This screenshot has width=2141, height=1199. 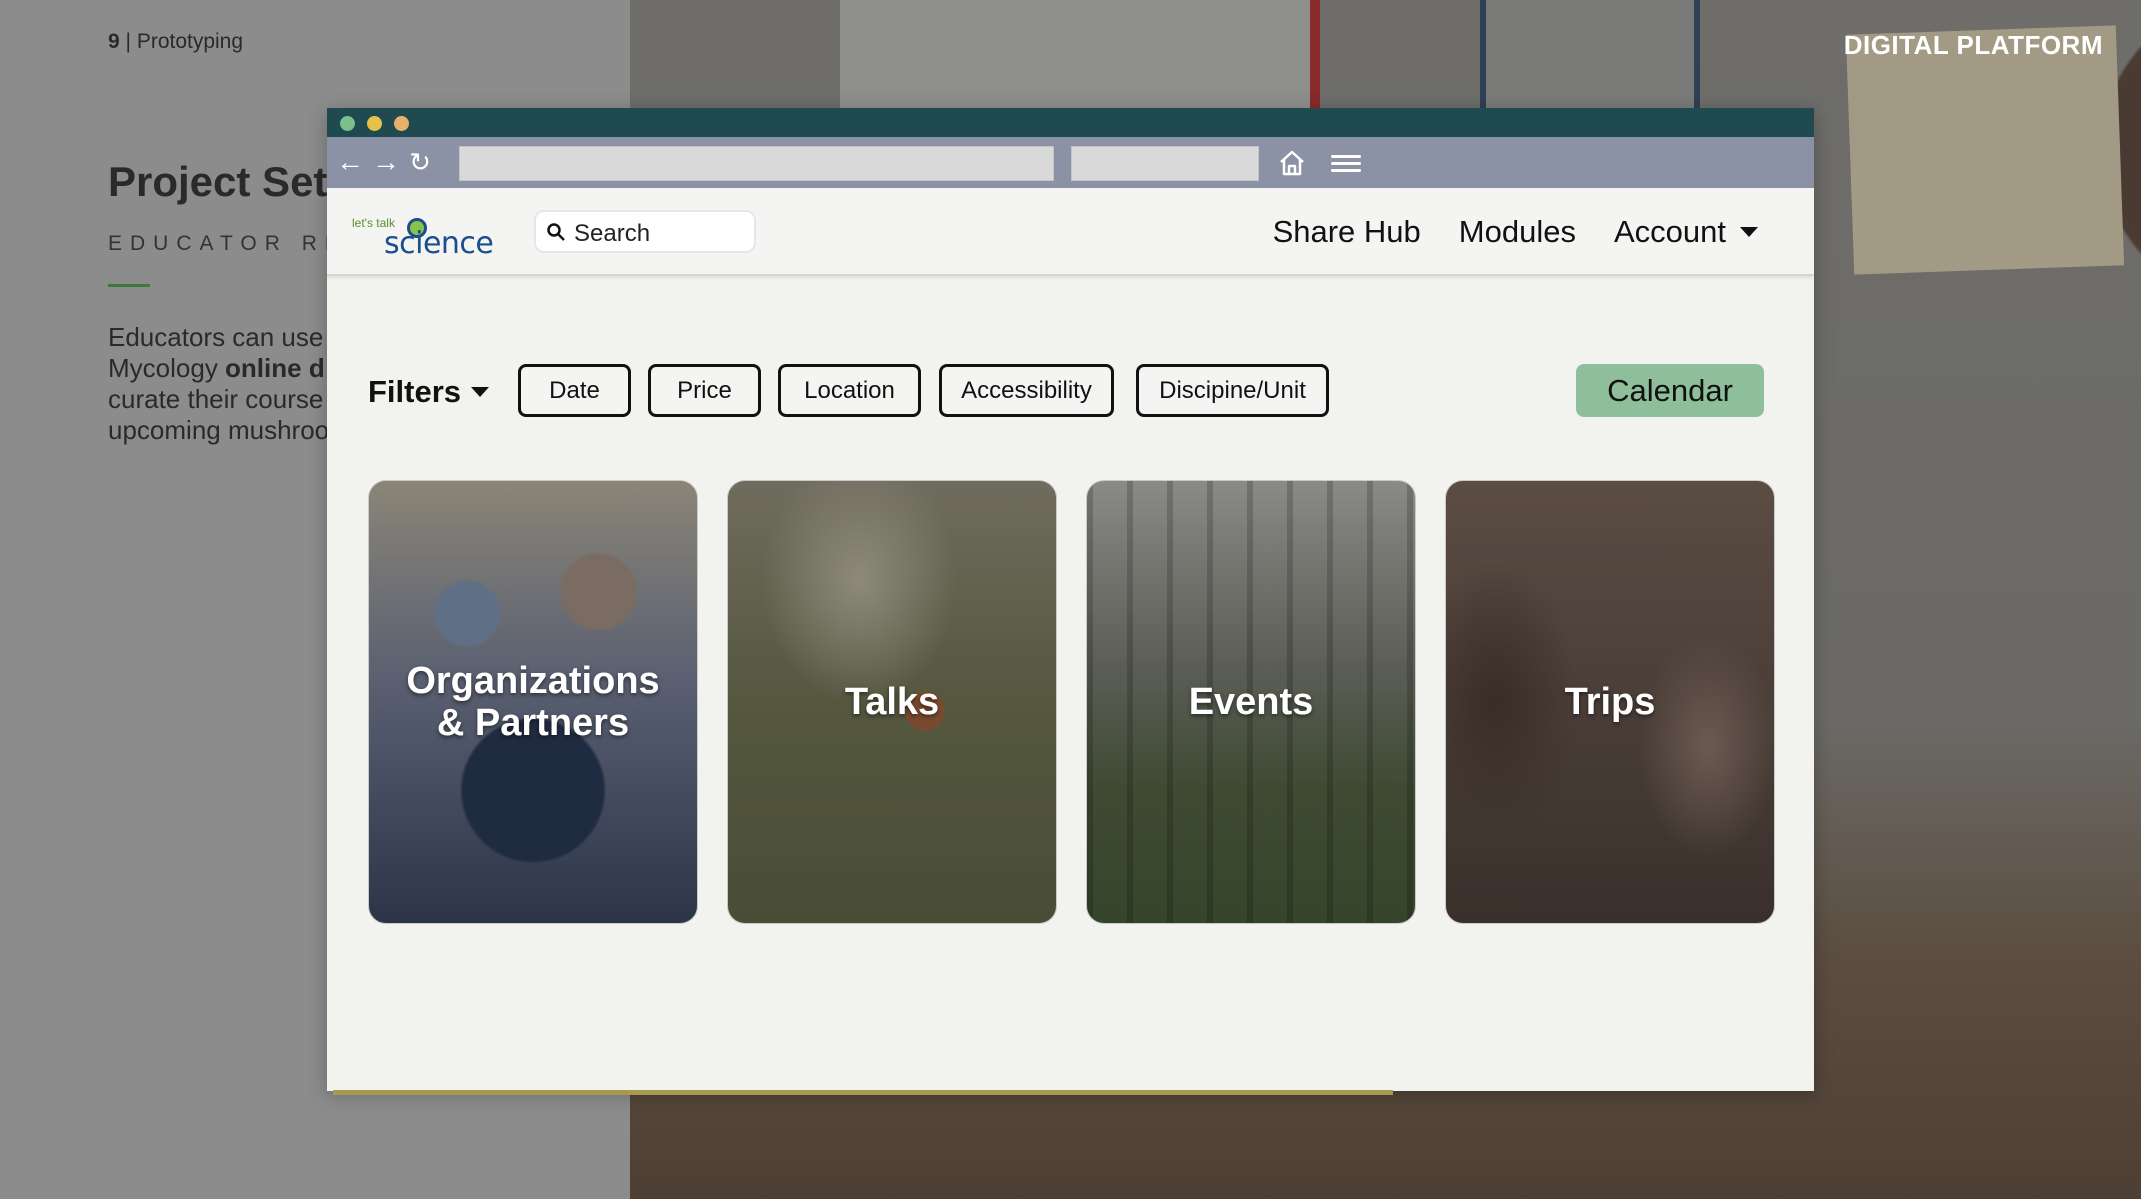 What do you see at coordinates (1292, 163) in the screenshot?
I see `home-icon` at bounding box center [1292, 163].